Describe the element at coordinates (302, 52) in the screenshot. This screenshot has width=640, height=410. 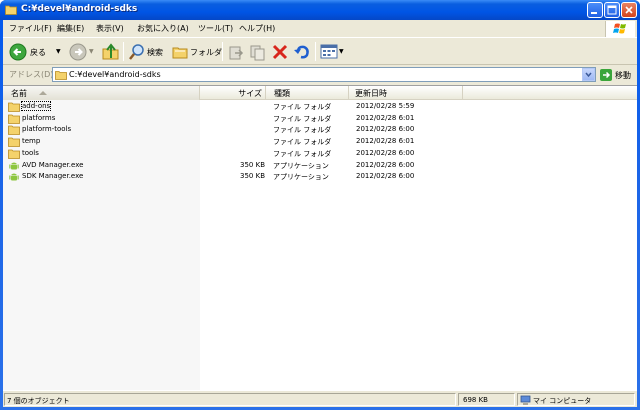
I see `undo-button` at that location.